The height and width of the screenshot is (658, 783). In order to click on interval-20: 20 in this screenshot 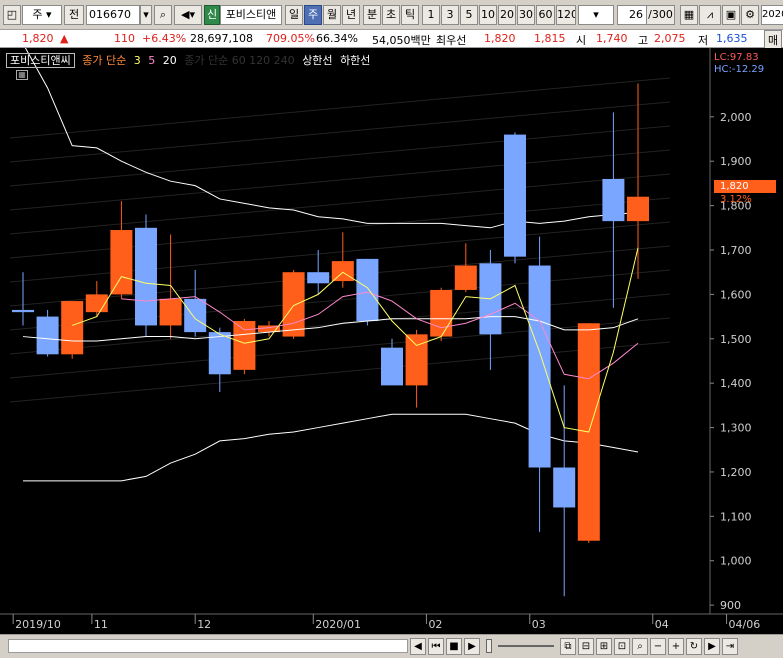, I will do `click(507, 15)`.